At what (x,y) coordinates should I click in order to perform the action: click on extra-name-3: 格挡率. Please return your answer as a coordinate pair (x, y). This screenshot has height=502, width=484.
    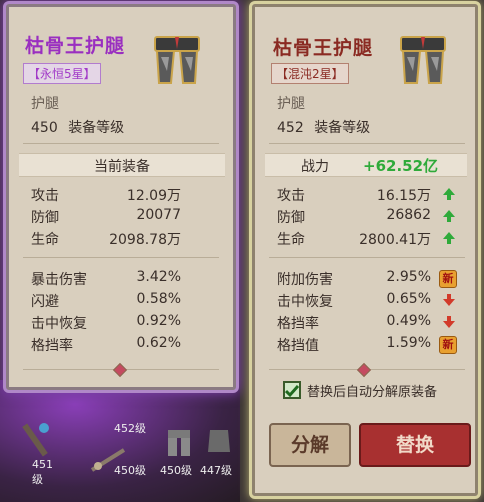
    Looking at the image, I should click on (298, 324).